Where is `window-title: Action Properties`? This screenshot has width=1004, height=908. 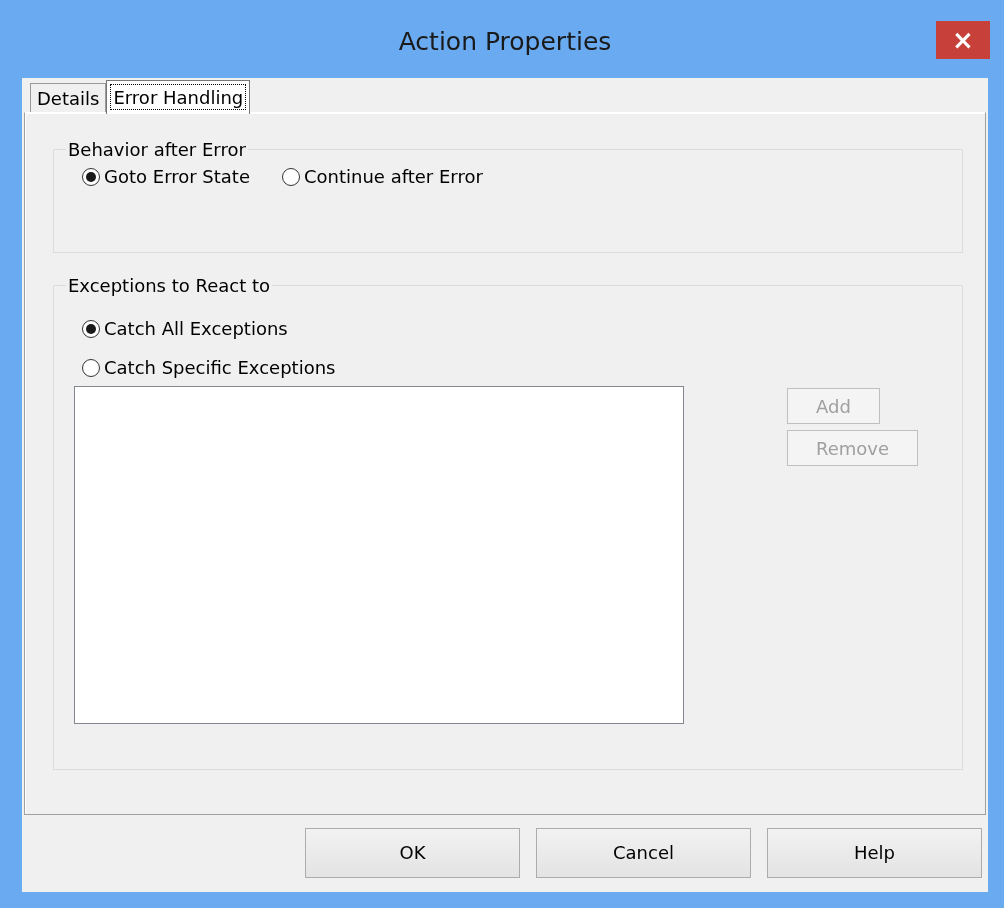 window-title: Action Properties is located at coordinates (505, 41).